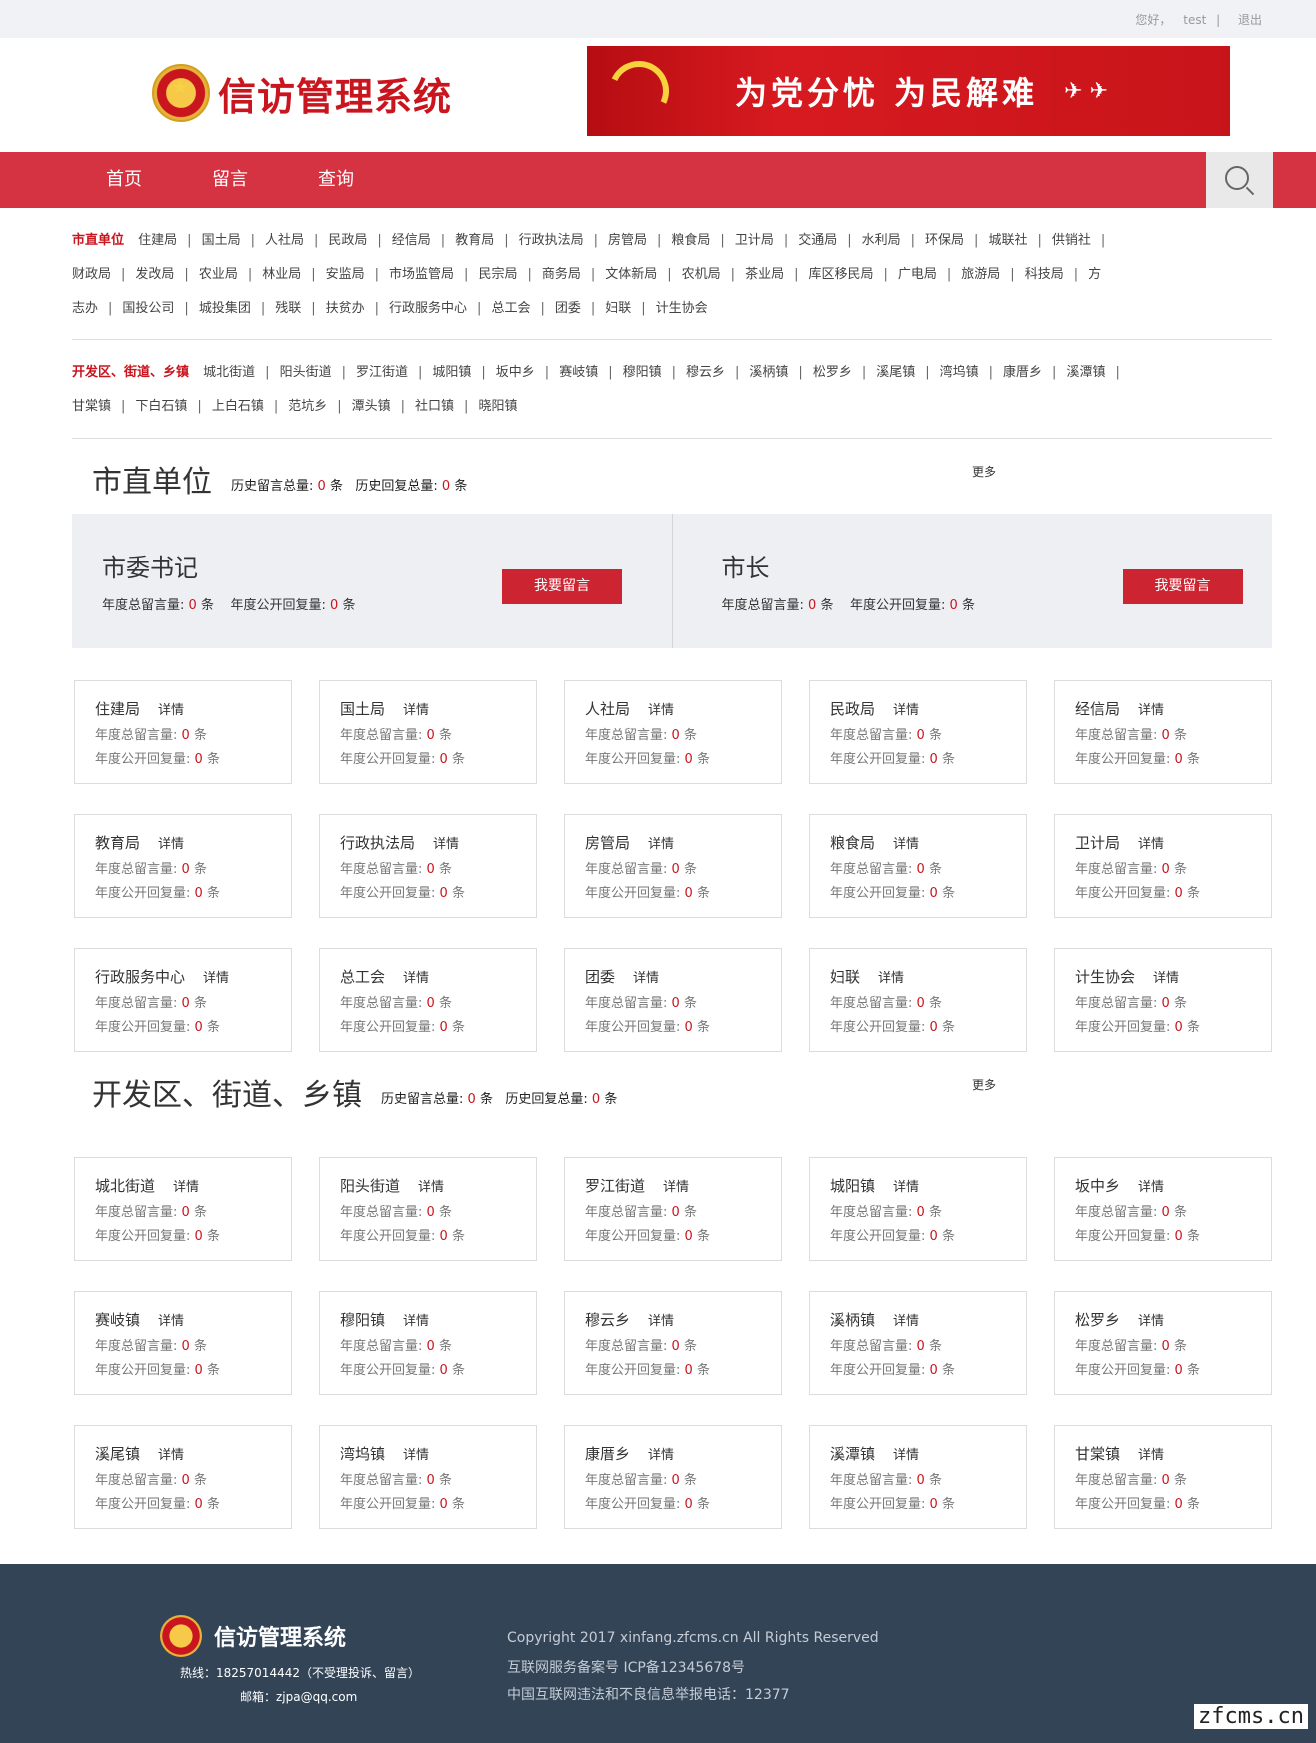  I want to click on unit-link: 人社局, so click(284, 240).